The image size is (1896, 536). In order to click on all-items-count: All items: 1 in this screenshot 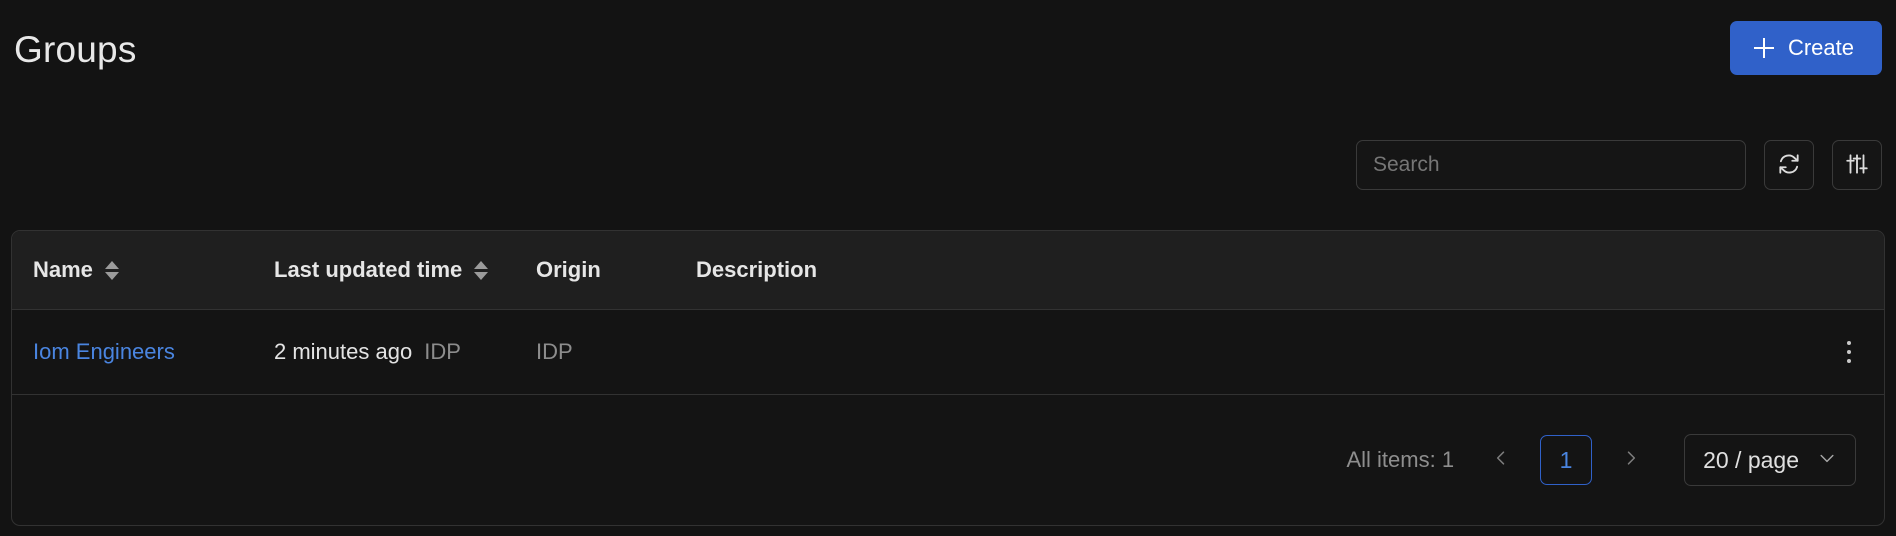, I will do `click(1400, 459)`.